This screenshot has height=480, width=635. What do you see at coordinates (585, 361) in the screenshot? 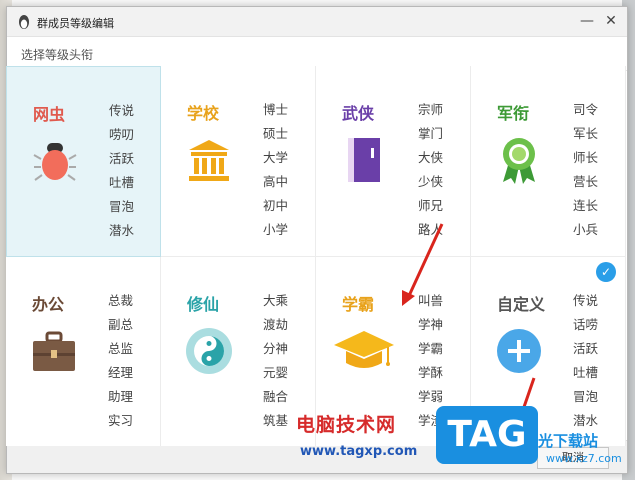
I see `title-list: 传说 话唠 活跃 吐槽 冒泡 潜水` at bounding box center [585, 361].